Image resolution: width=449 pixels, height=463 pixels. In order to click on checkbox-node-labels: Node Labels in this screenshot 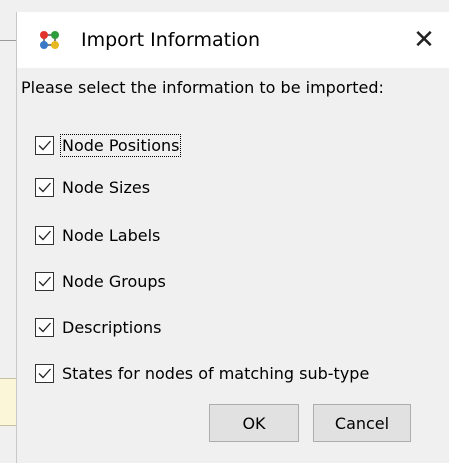, I will do `click(98, 235)`.